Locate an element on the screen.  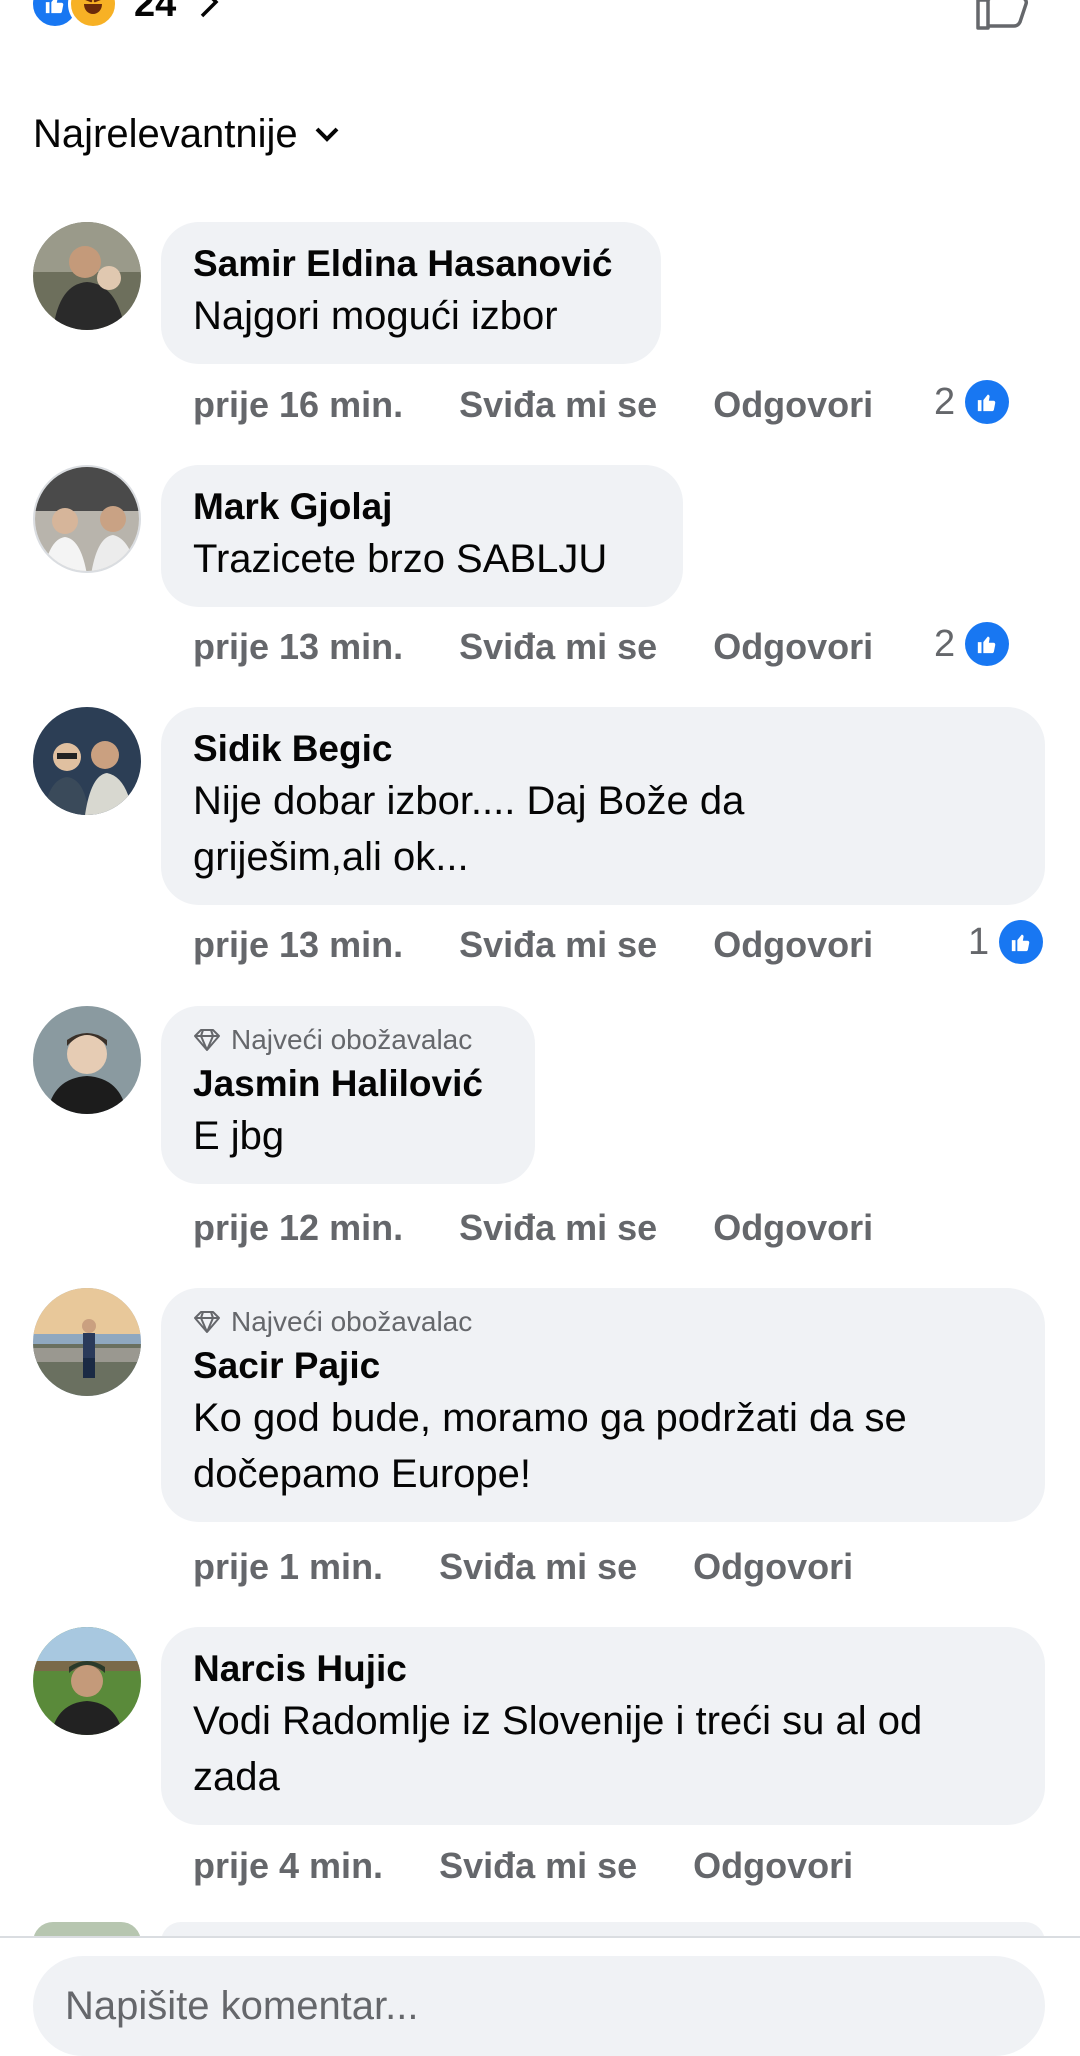
comment-author: Mark Gjolaj is located at coordinates (422, 507).